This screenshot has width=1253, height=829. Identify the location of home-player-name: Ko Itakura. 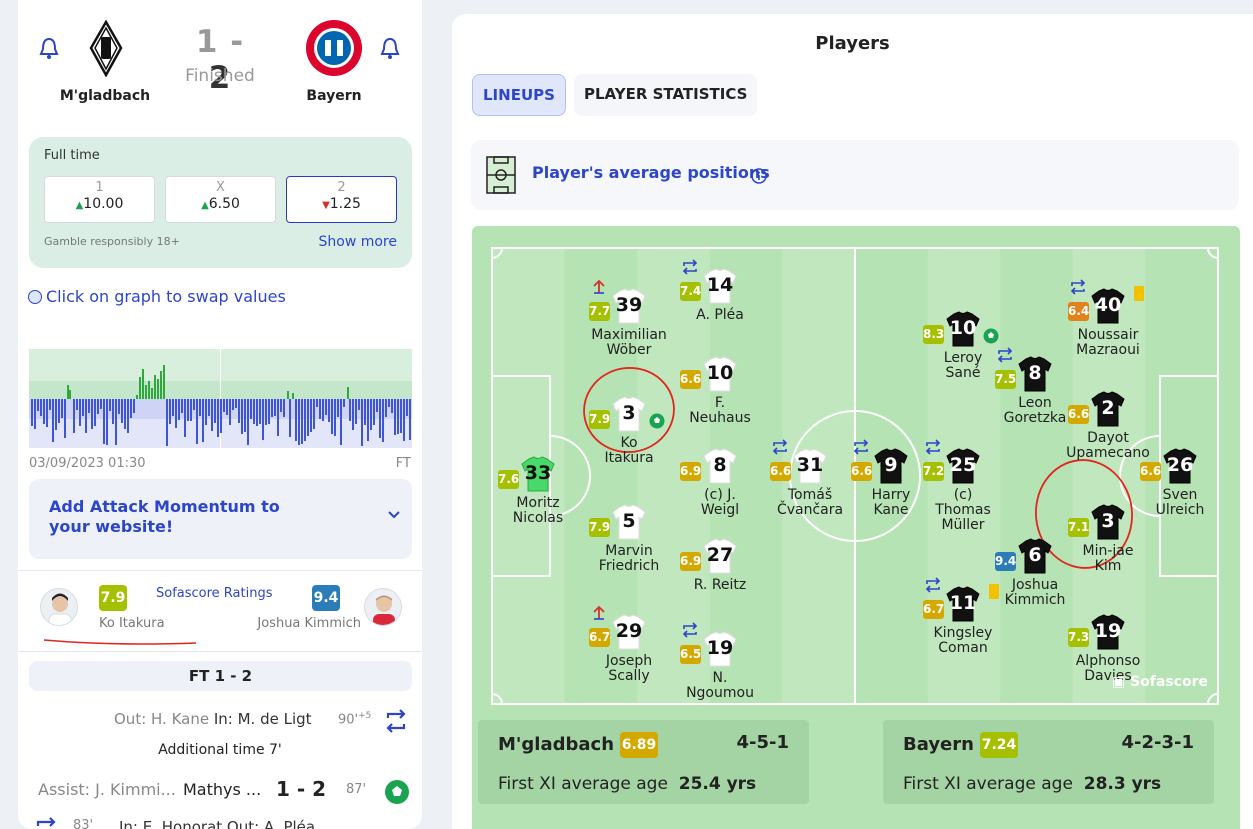
(132, 623).